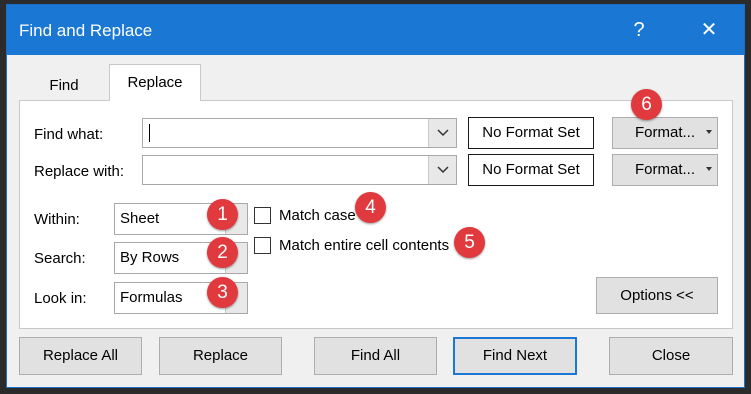 This screenshot has height=394, width=751. I want to click on annotation-badge-3: 3, so click(222, 292).